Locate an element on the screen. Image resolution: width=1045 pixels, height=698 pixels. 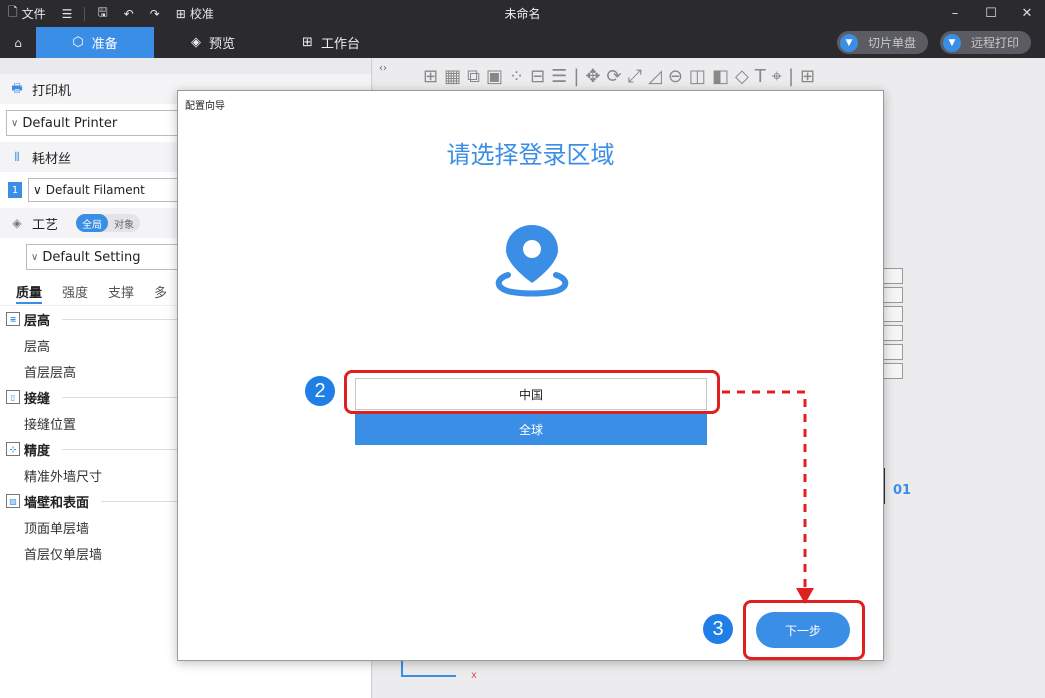
annotation-arrow is located at coordinates (768, 497).